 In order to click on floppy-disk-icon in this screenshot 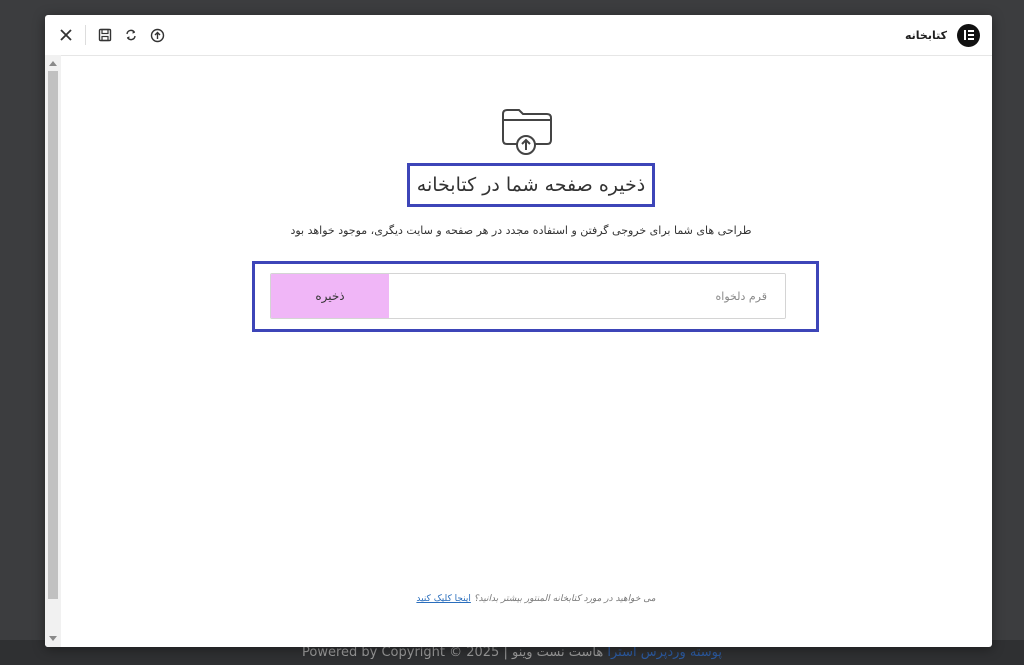, I will do `click(105, 35)`.